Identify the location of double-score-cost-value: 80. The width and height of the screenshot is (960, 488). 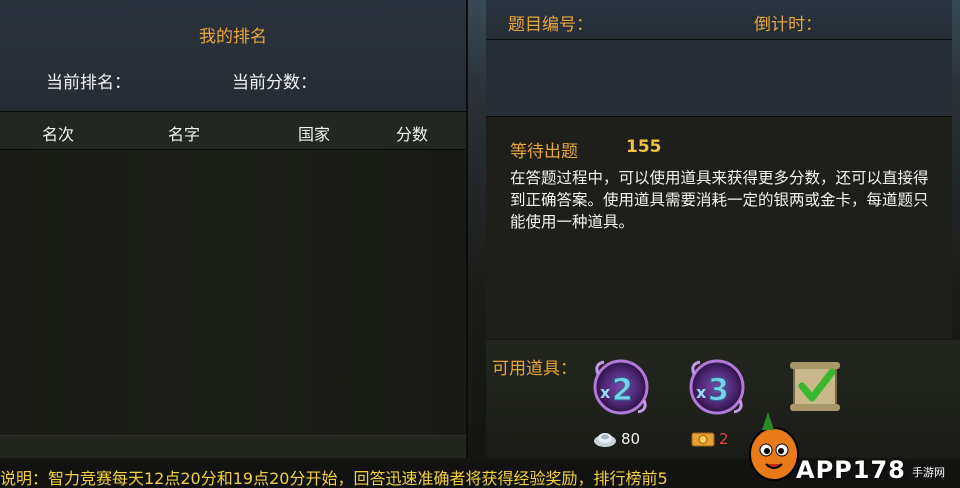
(631, 439).